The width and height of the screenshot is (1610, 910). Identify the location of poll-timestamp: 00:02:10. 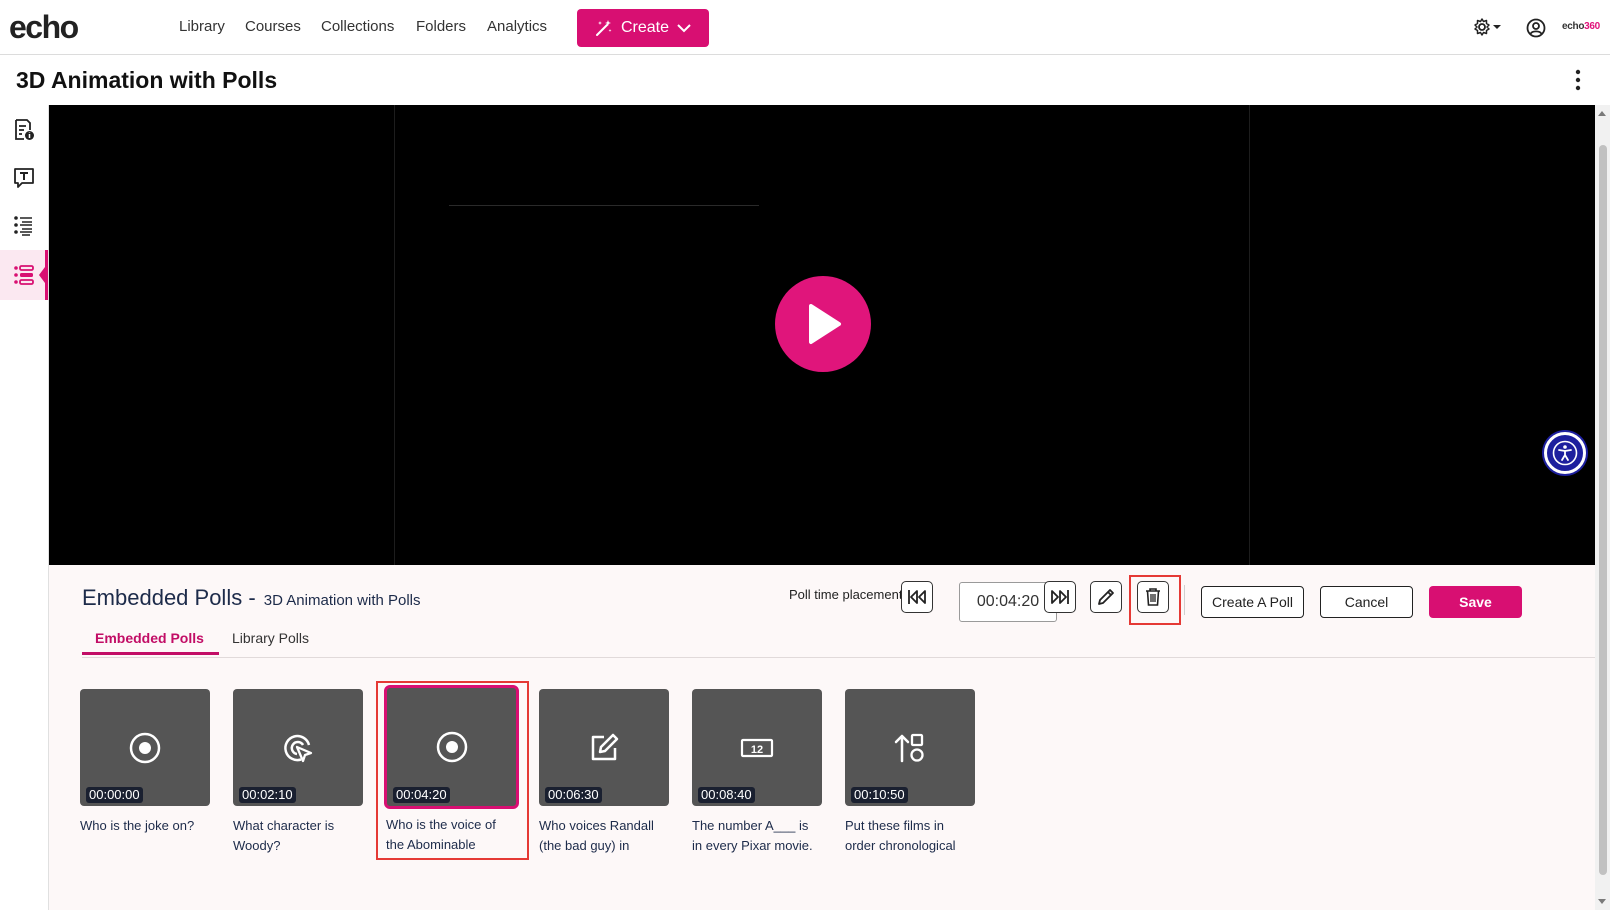
(267, 795).